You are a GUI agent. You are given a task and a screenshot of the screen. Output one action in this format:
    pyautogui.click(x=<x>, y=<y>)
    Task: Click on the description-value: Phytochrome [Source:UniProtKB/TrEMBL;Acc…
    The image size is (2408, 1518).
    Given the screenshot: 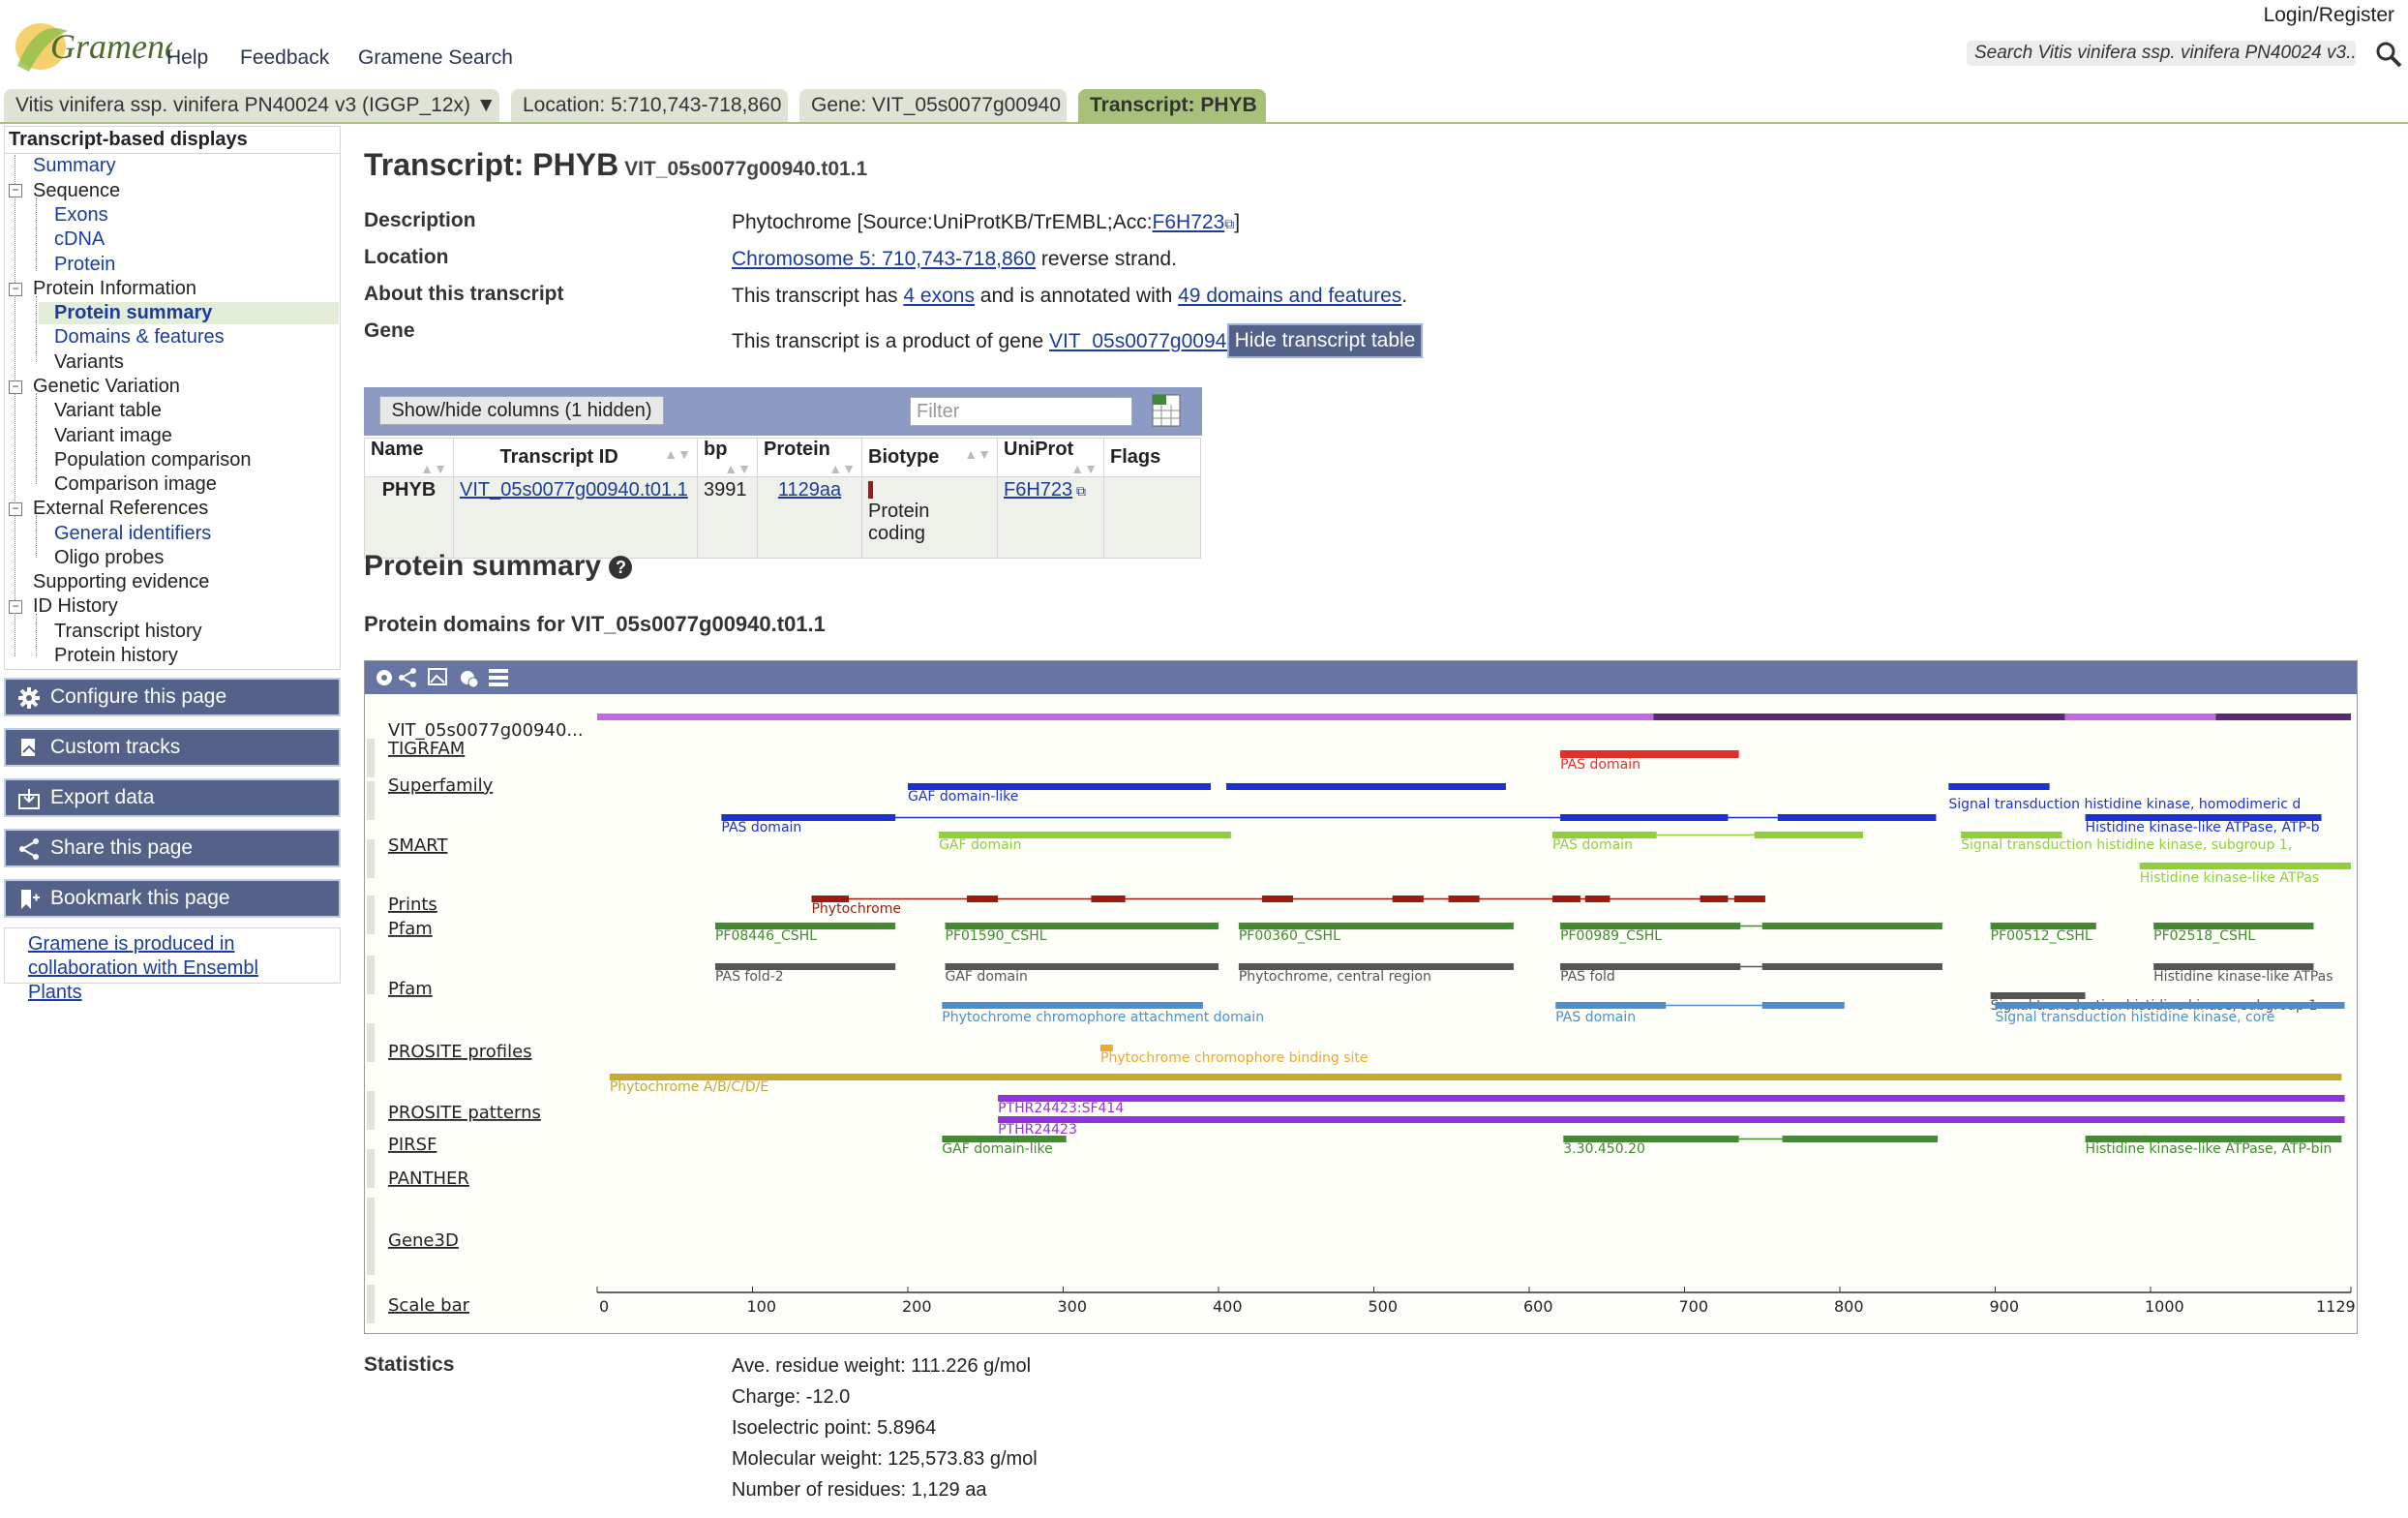 What is the action you would take?
    pyautogui.click(x=986, y=223)
    